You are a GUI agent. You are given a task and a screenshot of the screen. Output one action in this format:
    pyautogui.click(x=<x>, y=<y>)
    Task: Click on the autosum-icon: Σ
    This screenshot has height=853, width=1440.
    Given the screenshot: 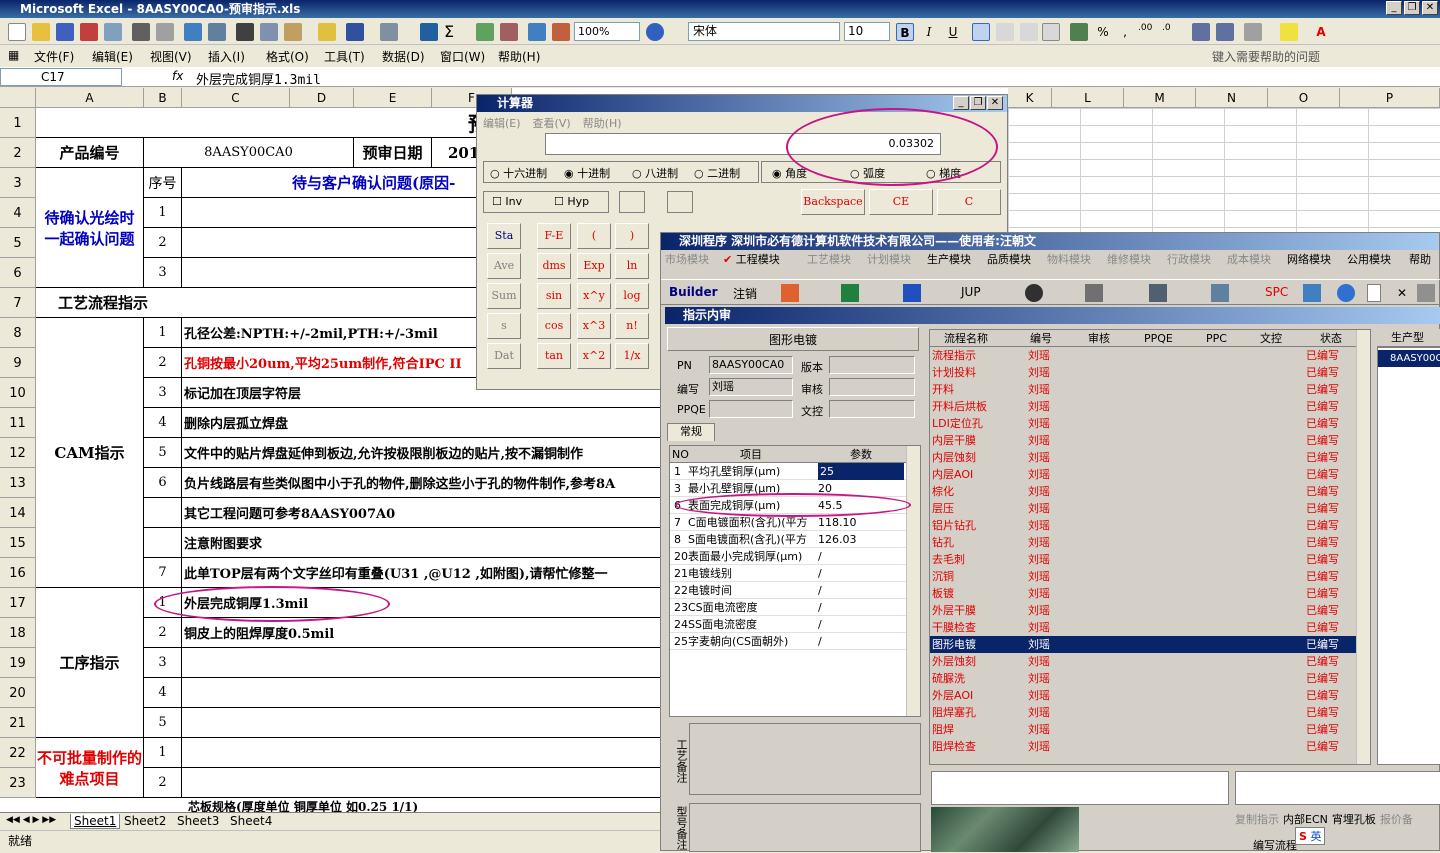 What is the action you would take?
    pyautogui.click(x=453, y=32)
    